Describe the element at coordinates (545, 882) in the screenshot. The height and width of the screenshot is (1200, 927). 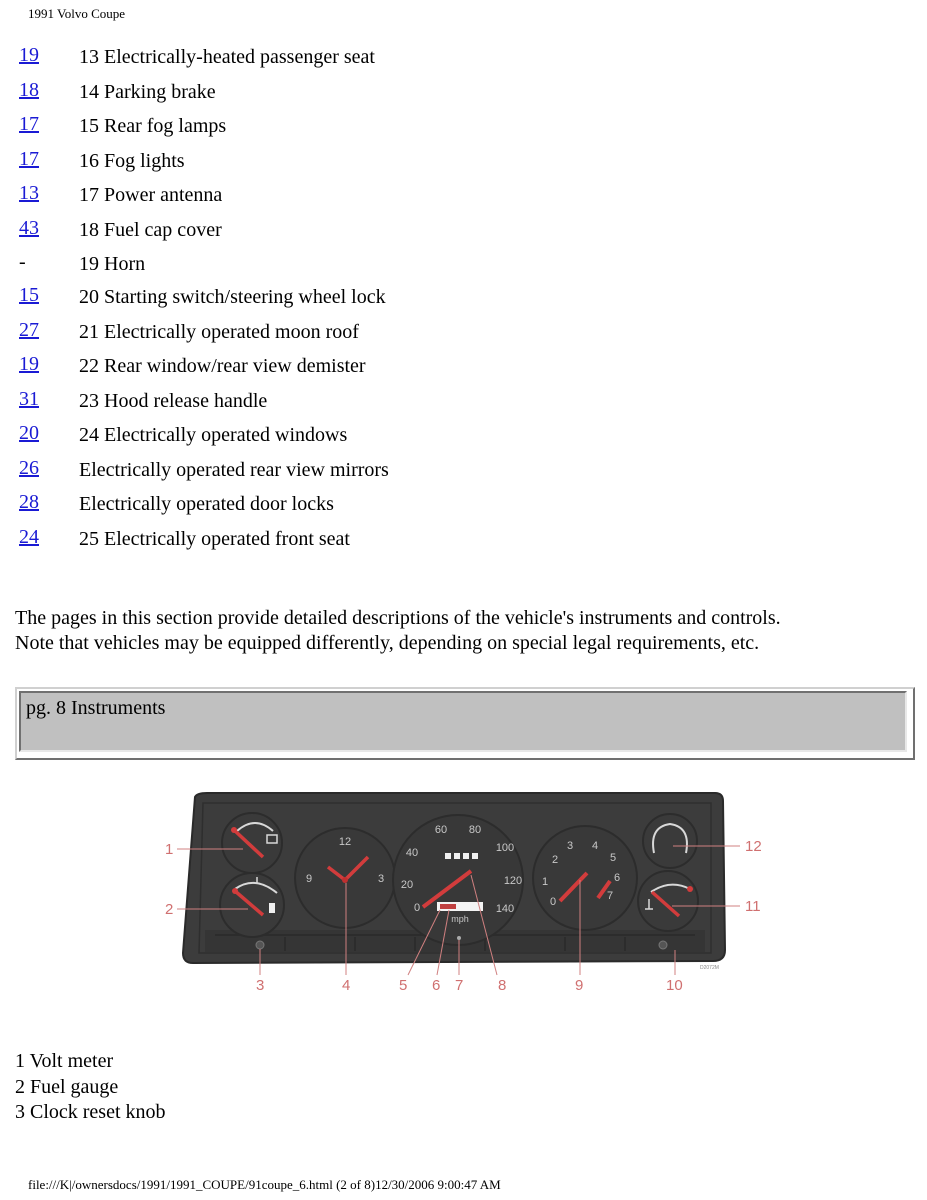
I see `tacho-number: 1` at that location.